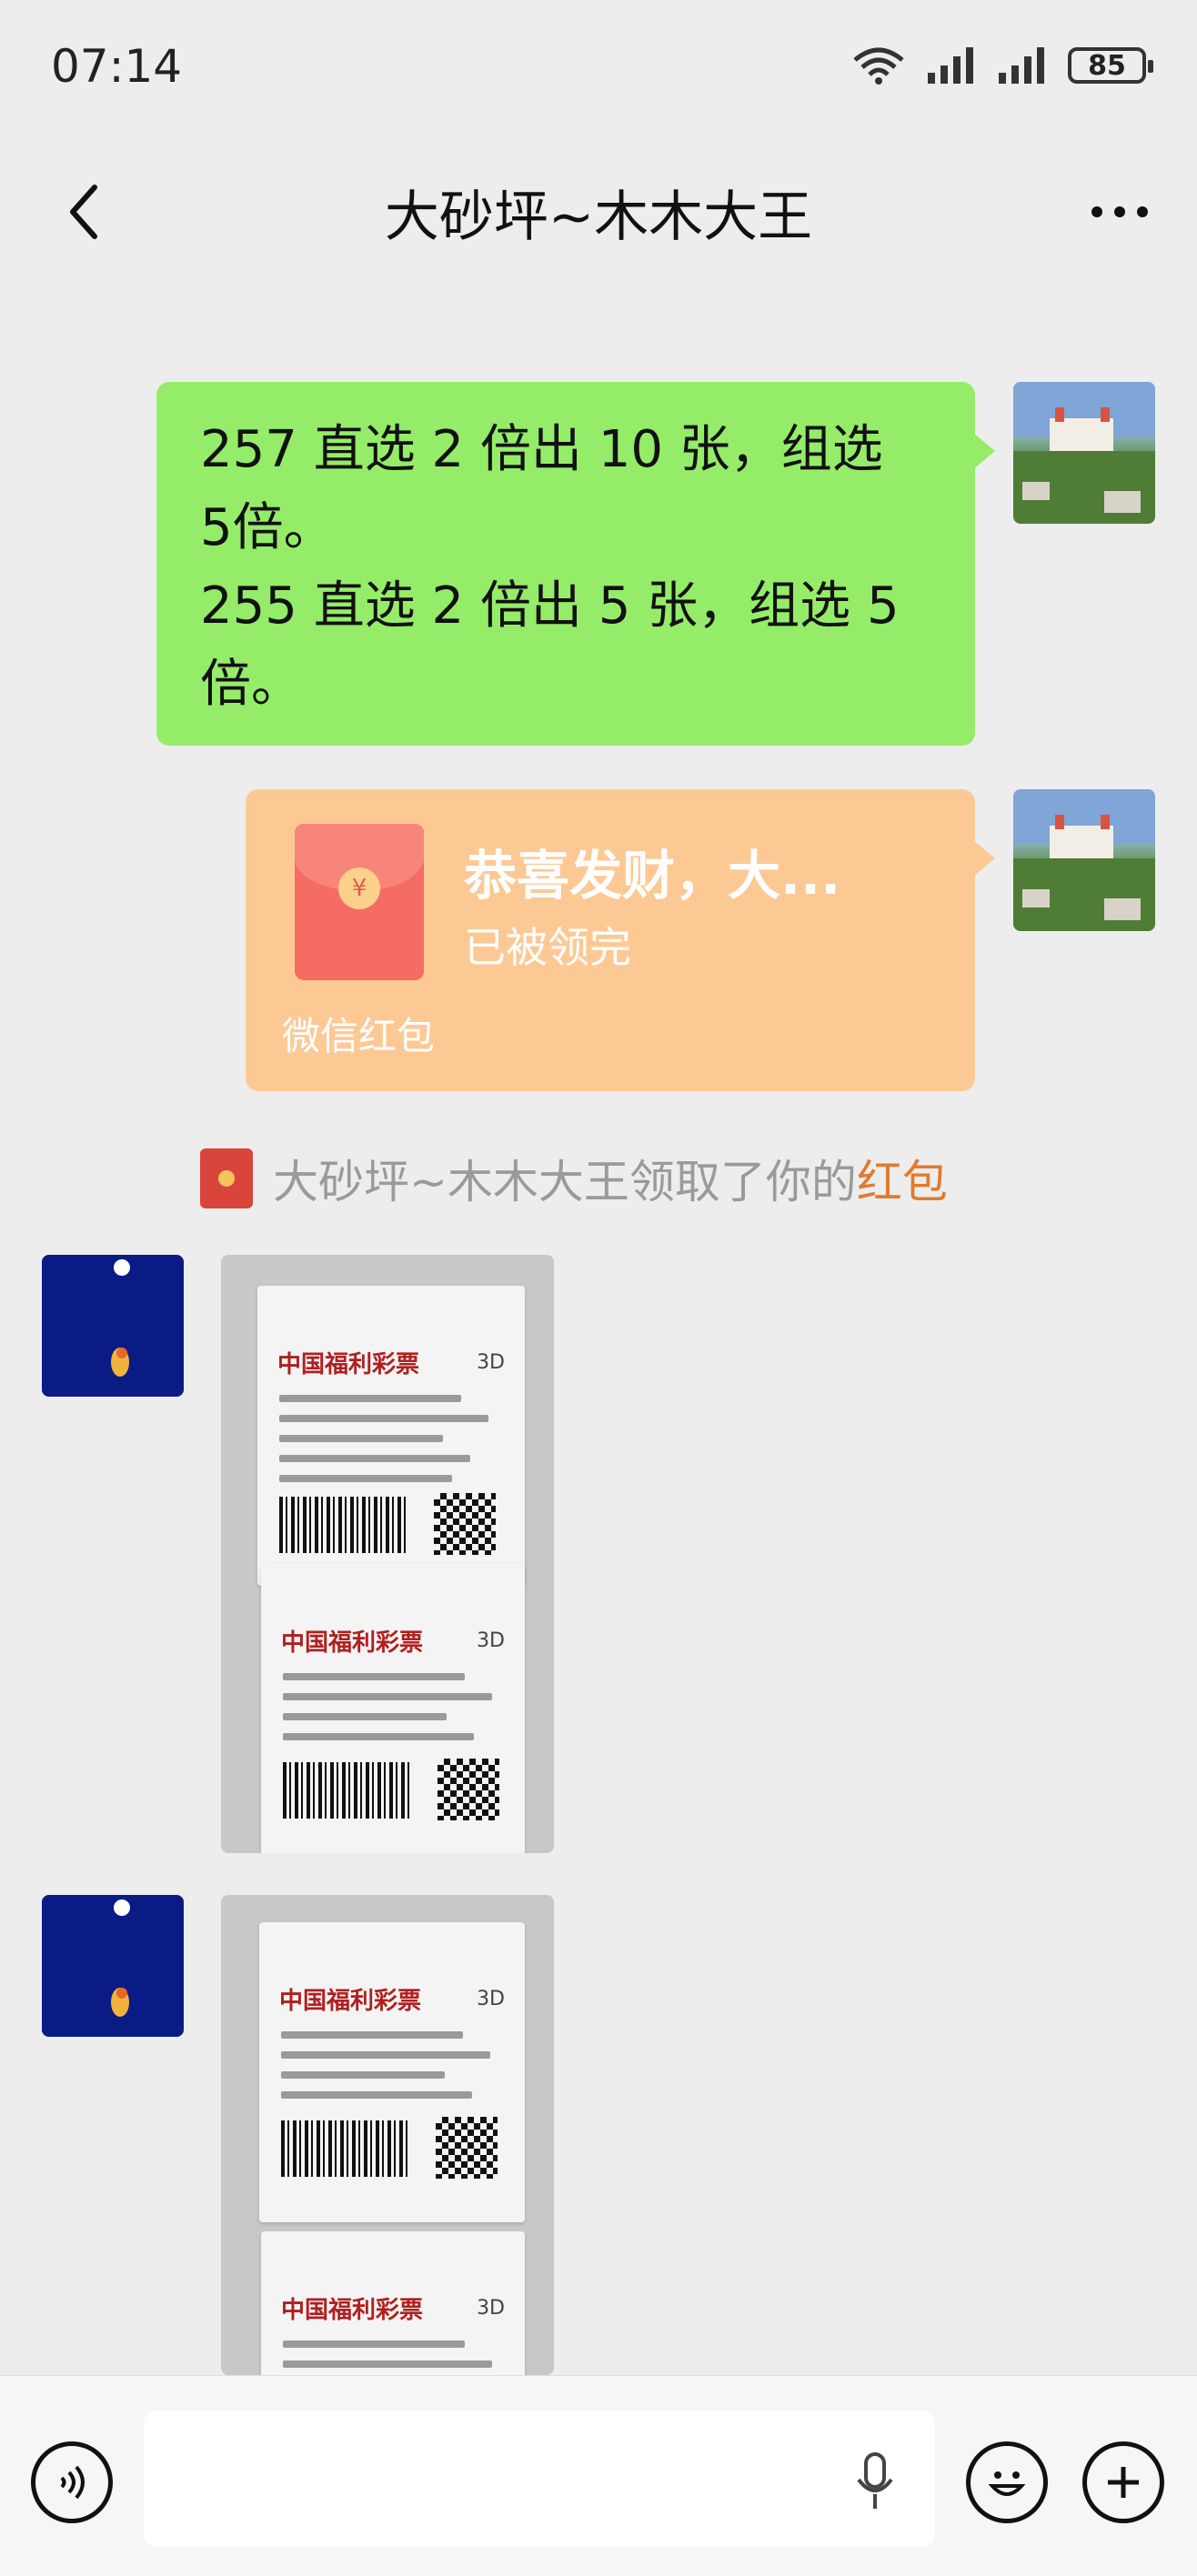  I want to click on red-packet-card: ¥ 恭喜发财，大... 已被领完 微信红包, so click(620, 940).